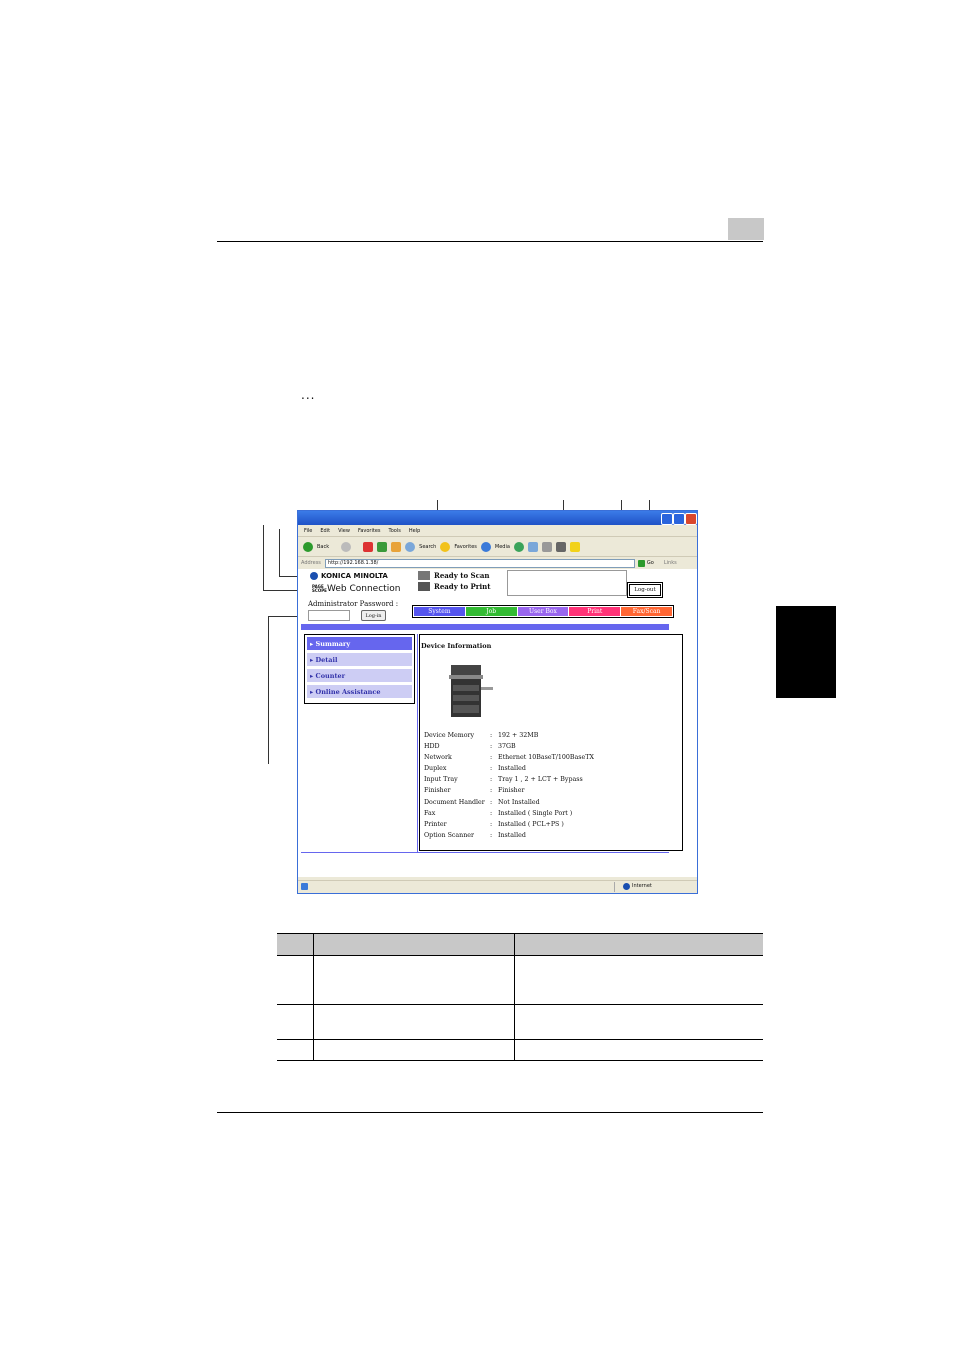 The image size is (954, 1350). Describe the element at coordinates (396, 546) in the screenshot. I see `home-icon` at that location.